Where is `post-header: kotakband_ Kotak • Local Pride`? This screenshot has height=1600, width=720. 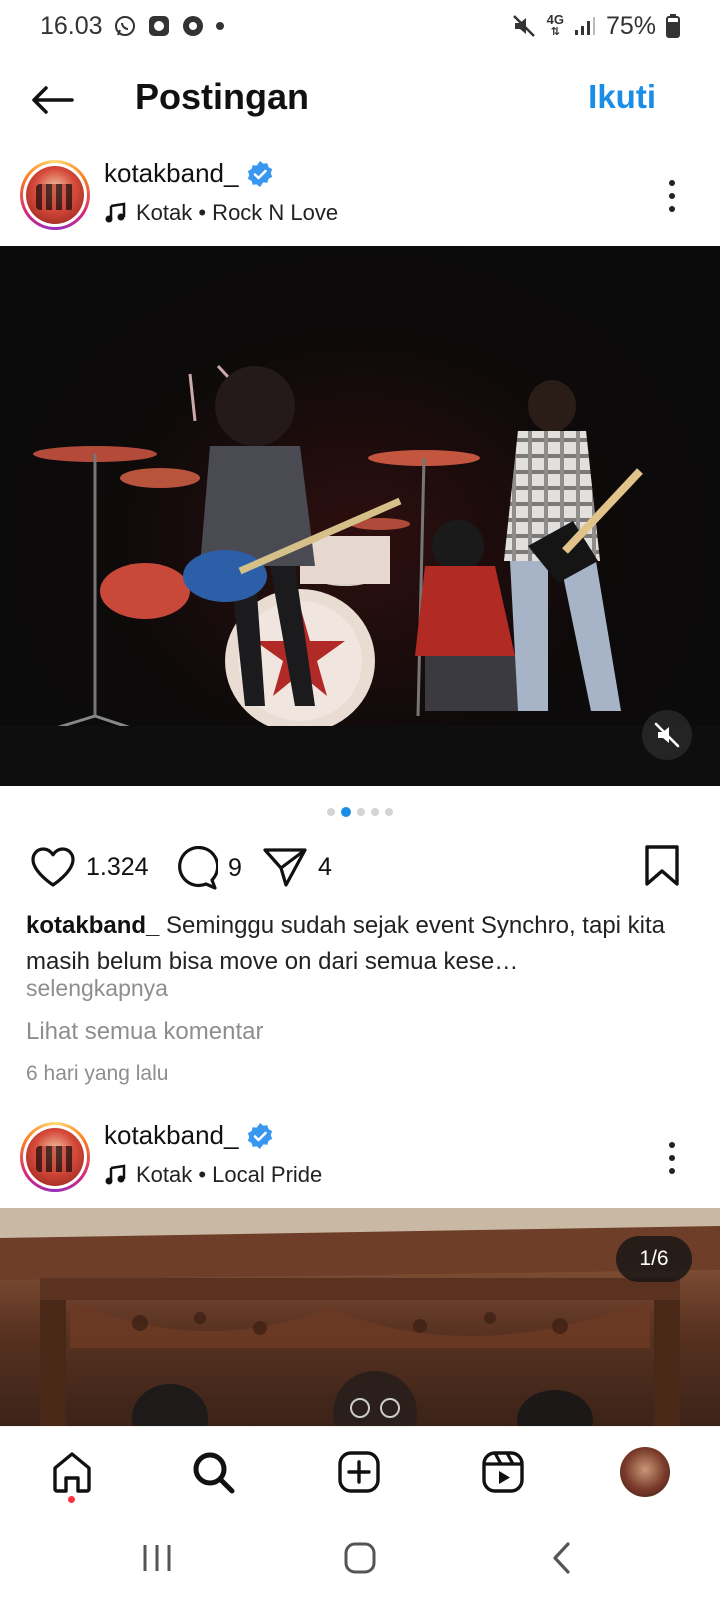
post-header: kotakband_ Kotak • Local Pride is located at coordinates (360, 1158).